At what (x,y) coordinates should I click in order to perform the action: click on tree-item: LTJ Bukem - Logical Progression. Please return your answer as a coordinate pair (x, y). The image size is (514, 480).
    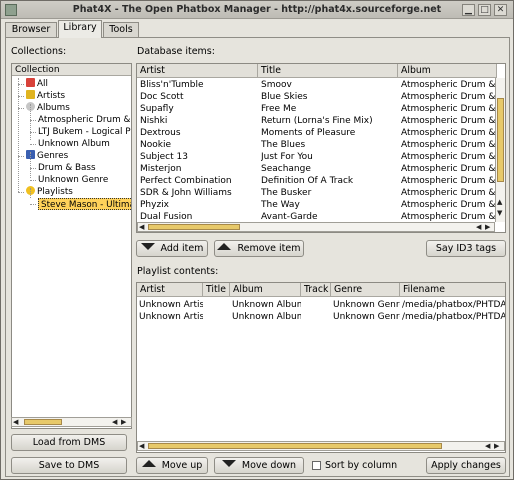
    Looking at the image, I should click on (84, 132).